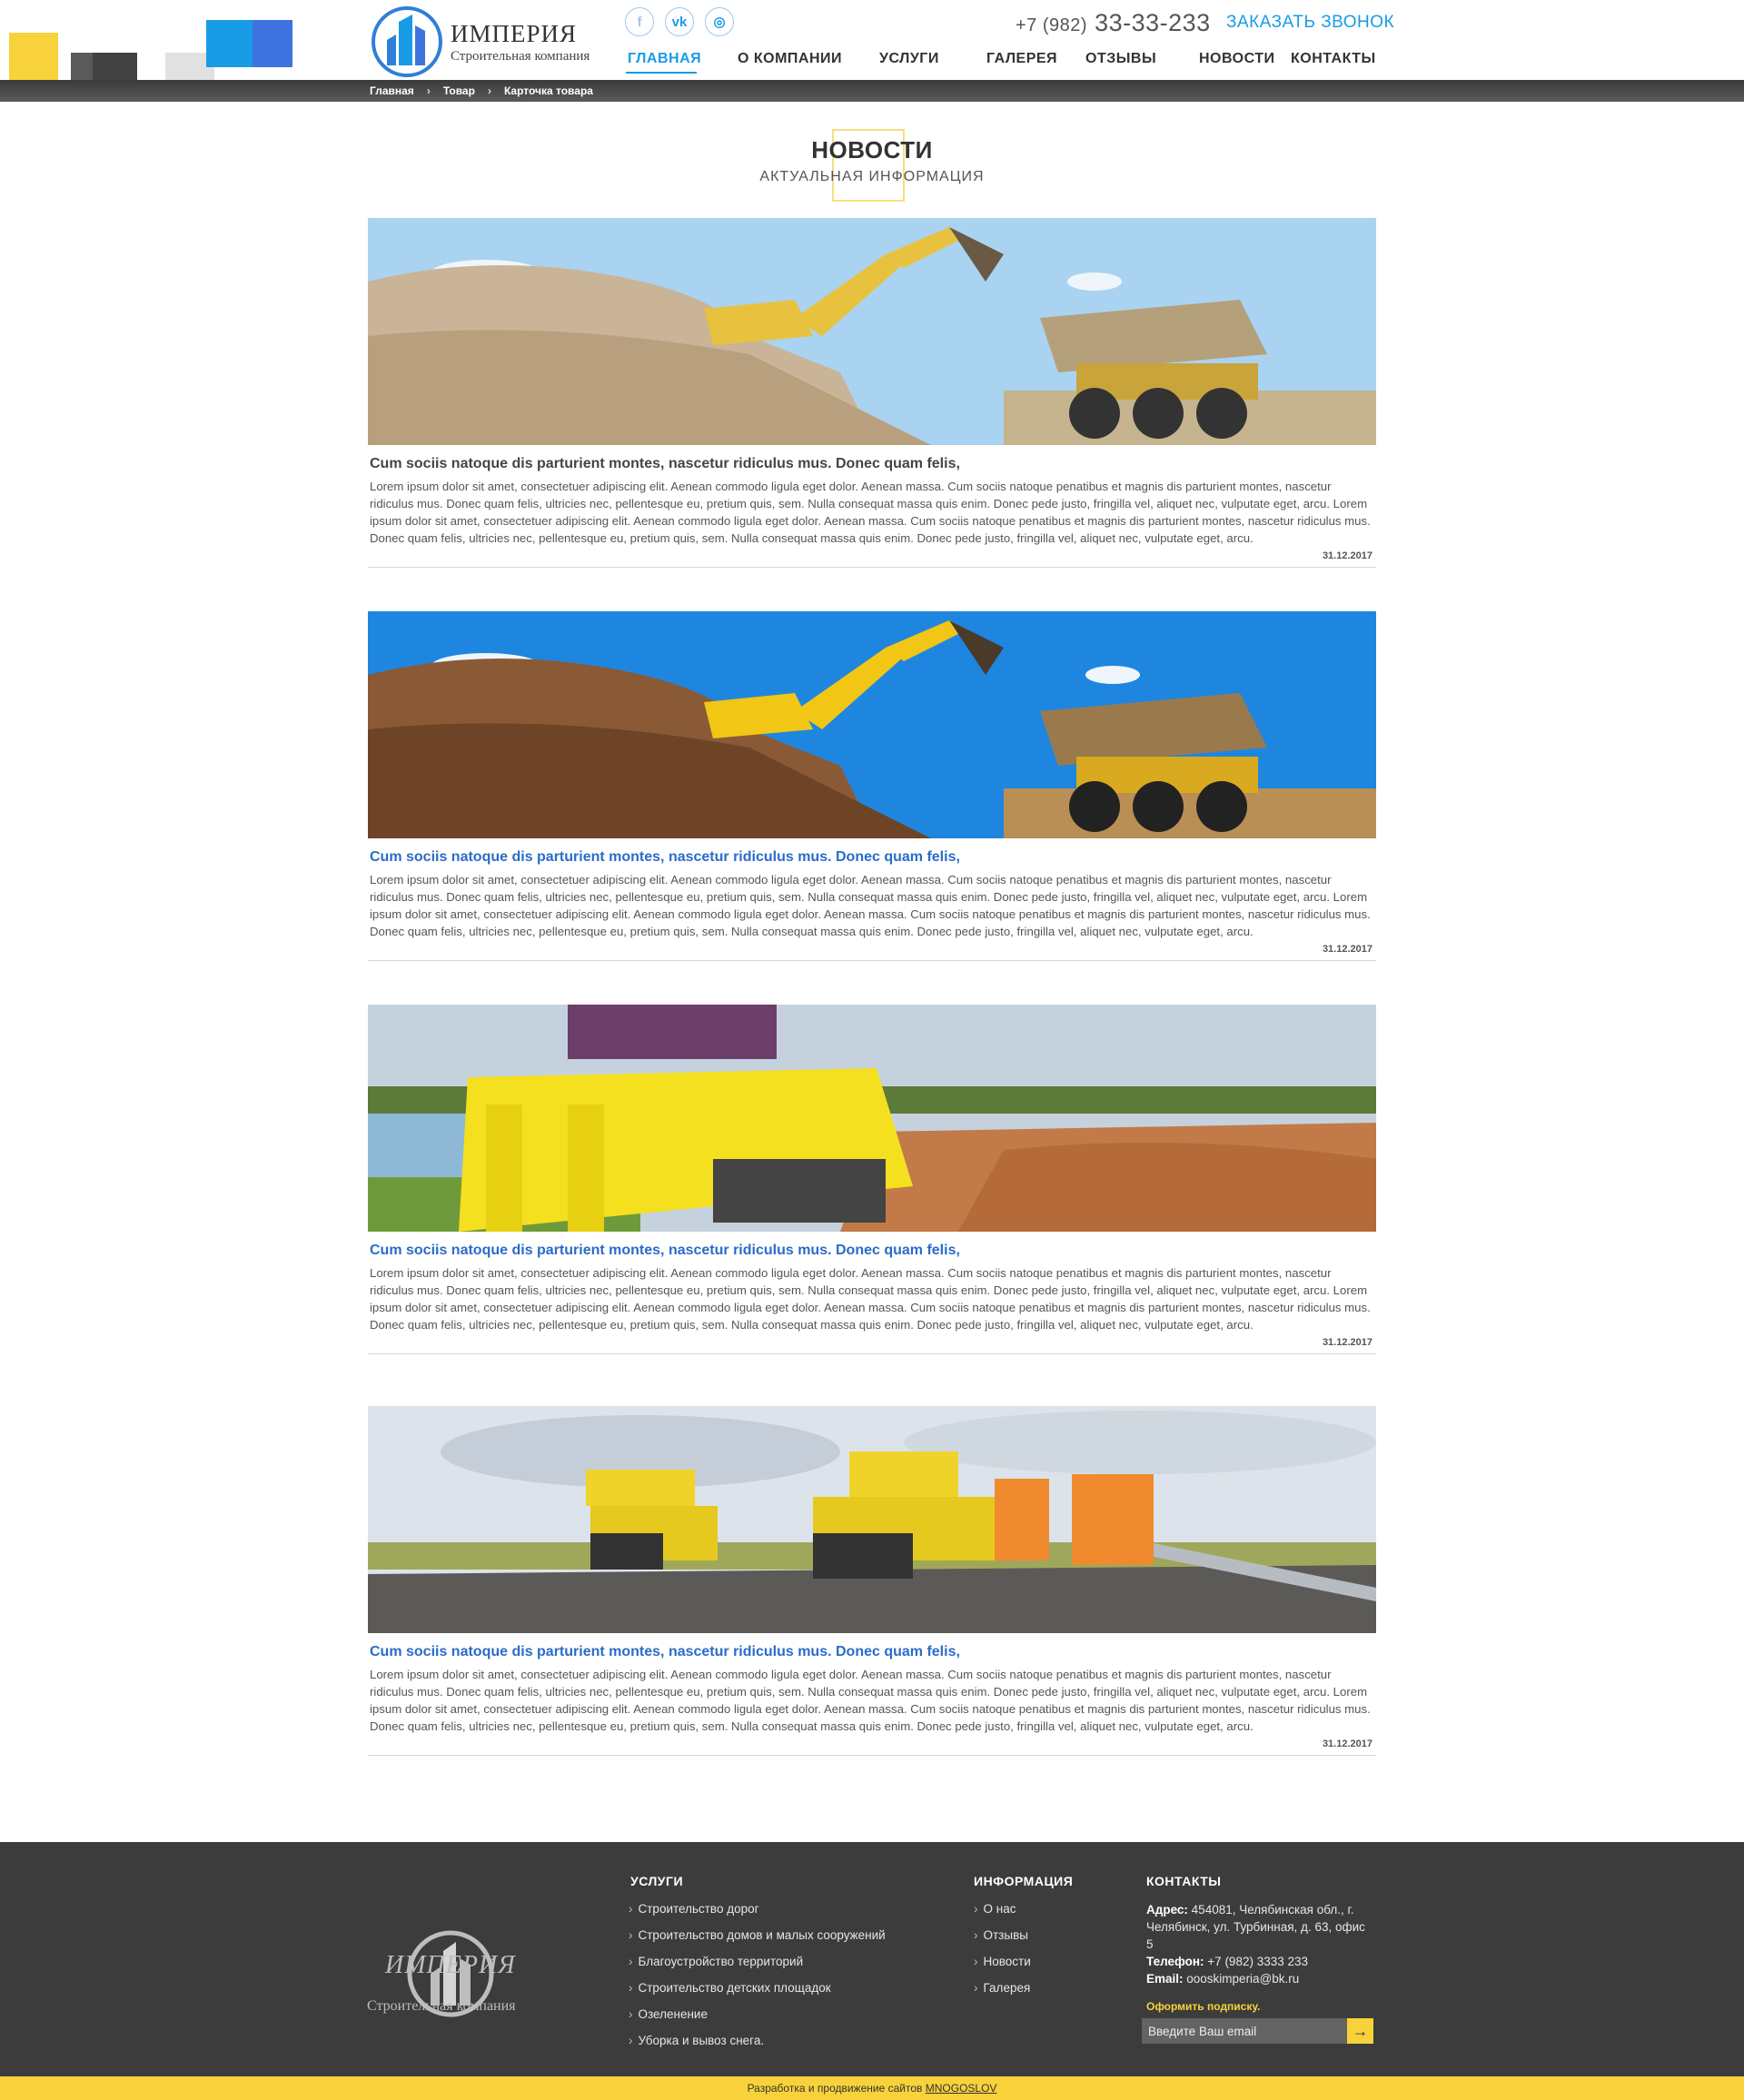 The height and width of the screenshot is (2100, 1744). I want to click on subscribe-email-input, so click(1244, 2031).